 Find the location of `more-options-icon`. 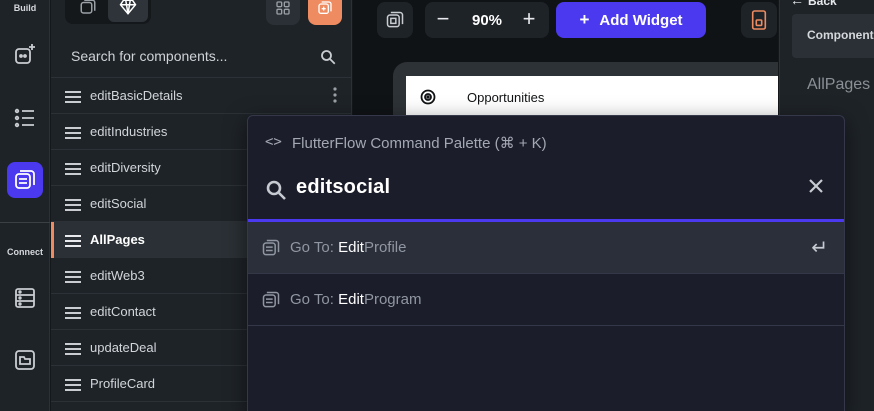

more-options-icon is located at coordinates (335, 97).